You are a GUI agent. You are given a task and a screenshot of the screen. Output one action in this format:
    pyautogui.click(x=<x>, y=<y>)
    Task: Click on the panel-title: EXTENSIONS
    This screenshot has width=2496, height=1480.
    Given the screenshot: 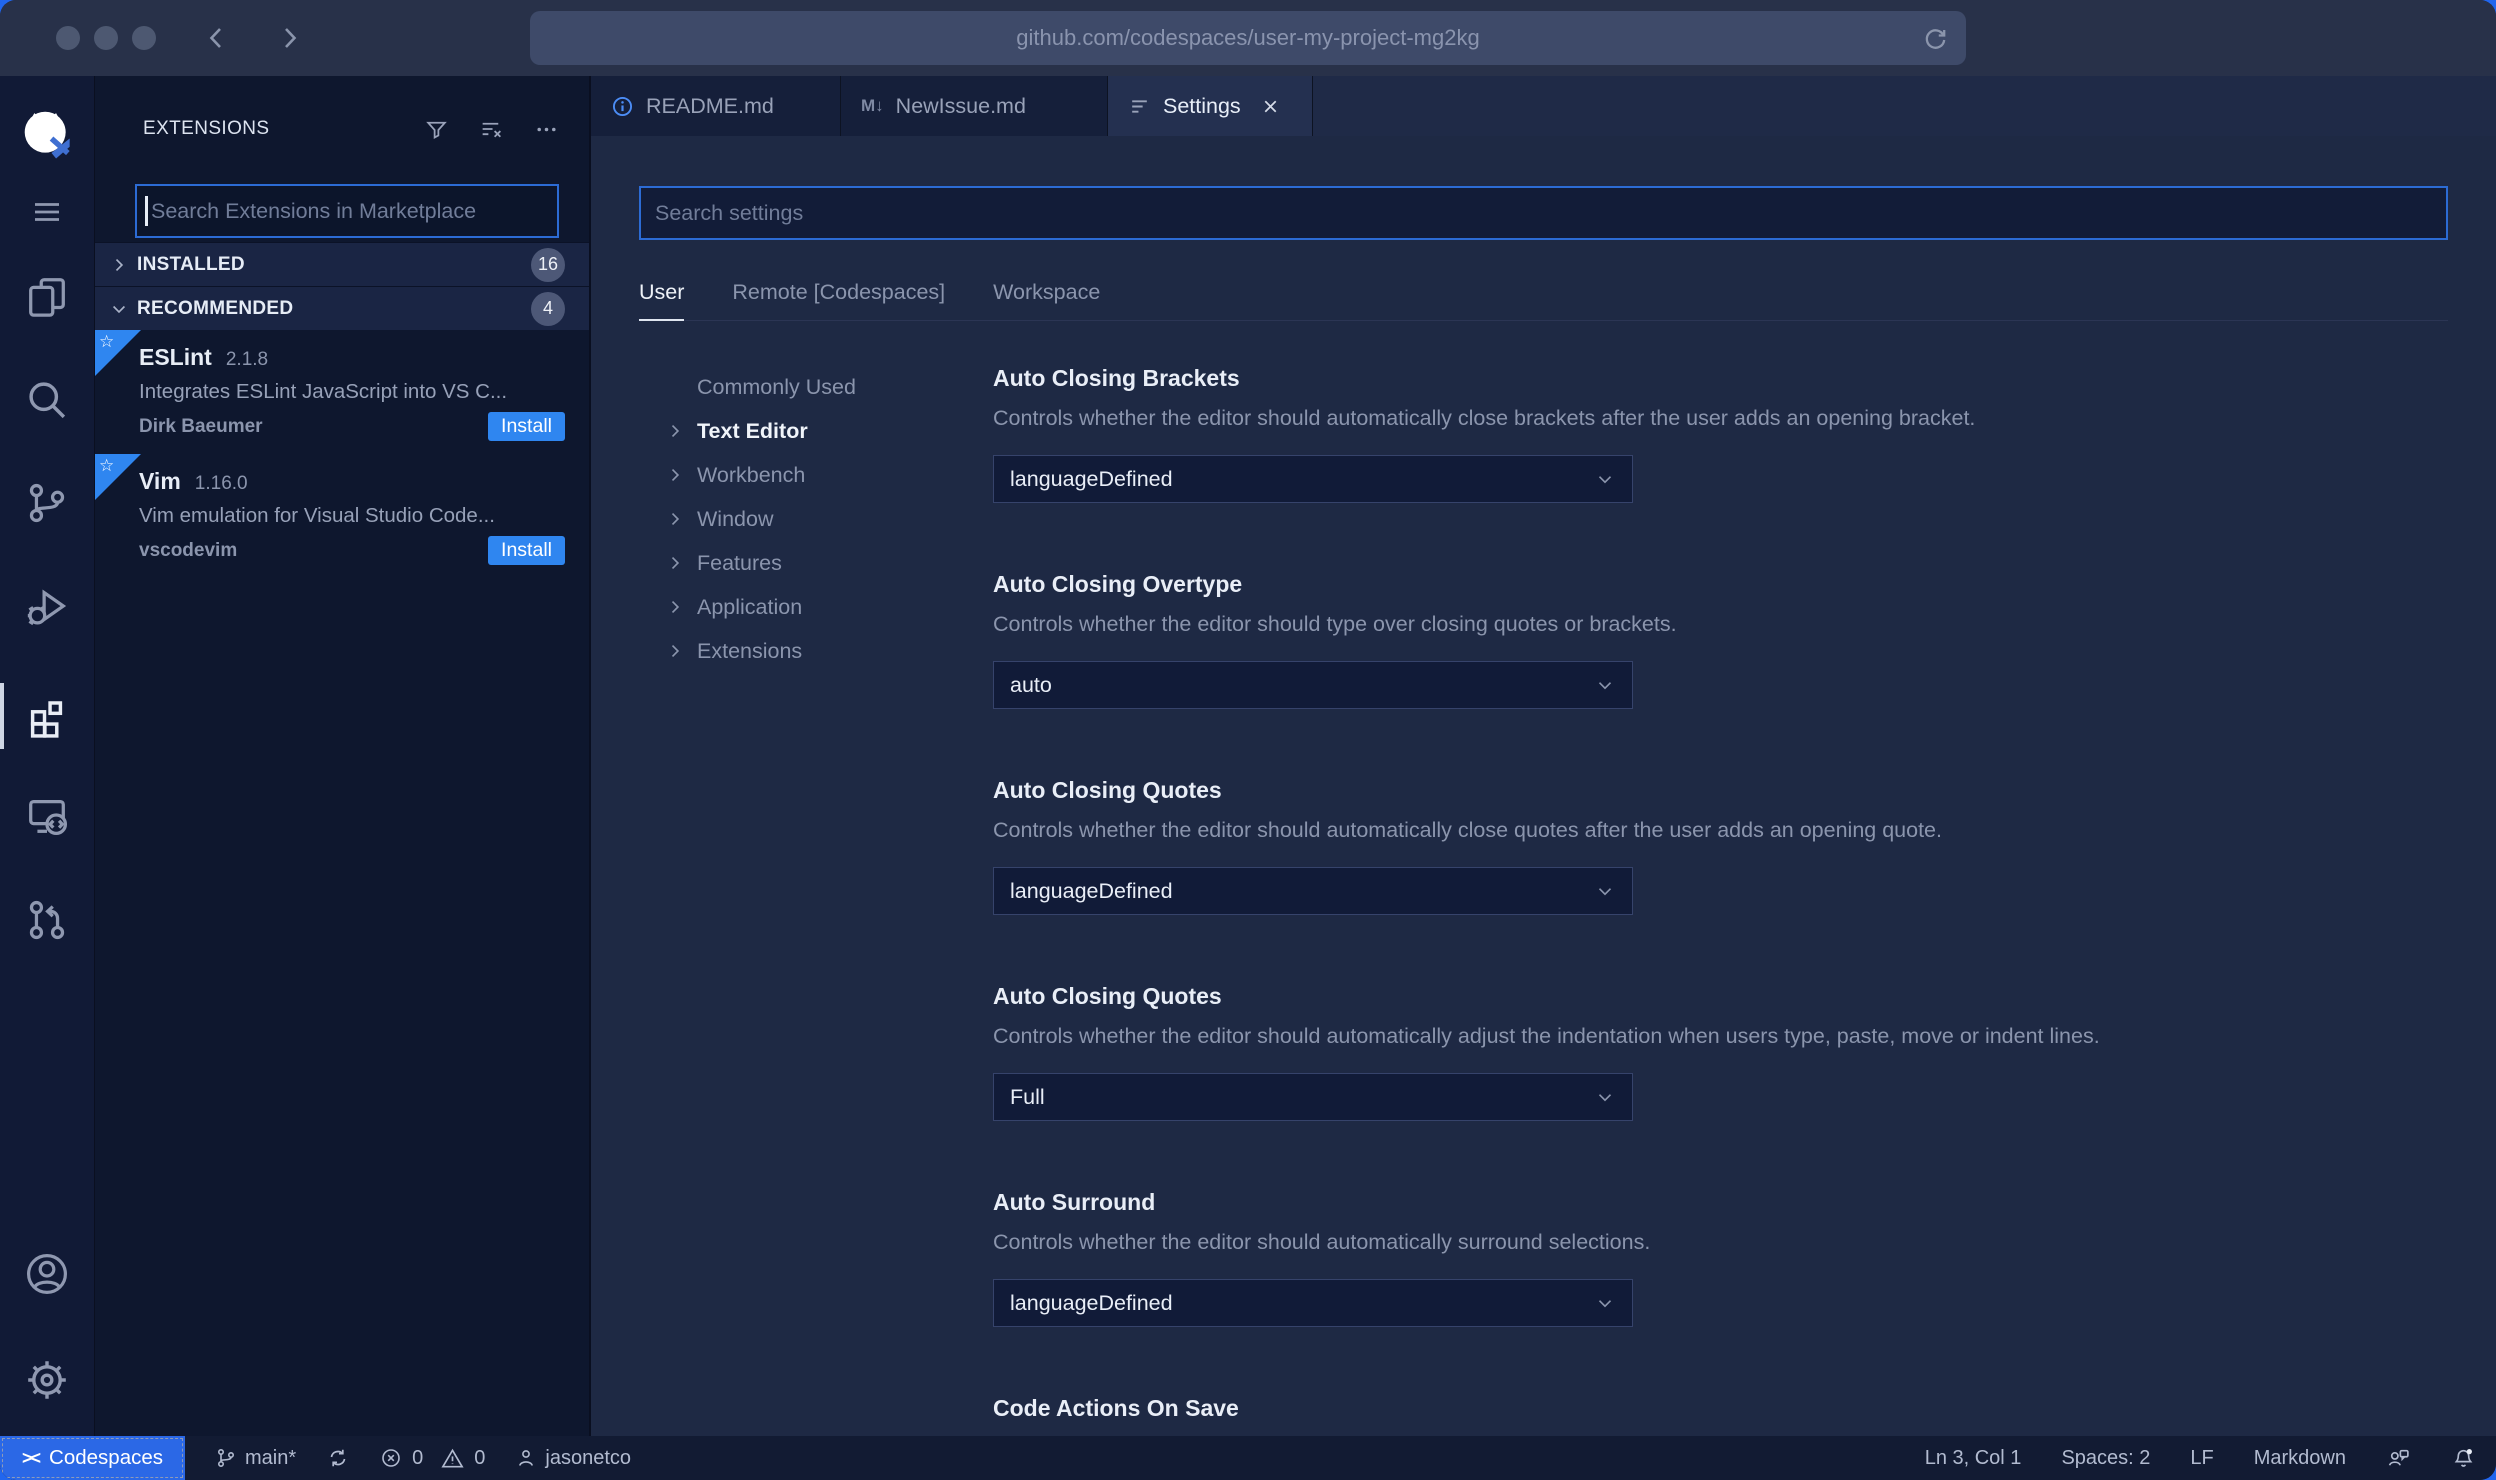 What is the action you would take?
    pyautogui.click(x=206, y=128)
    